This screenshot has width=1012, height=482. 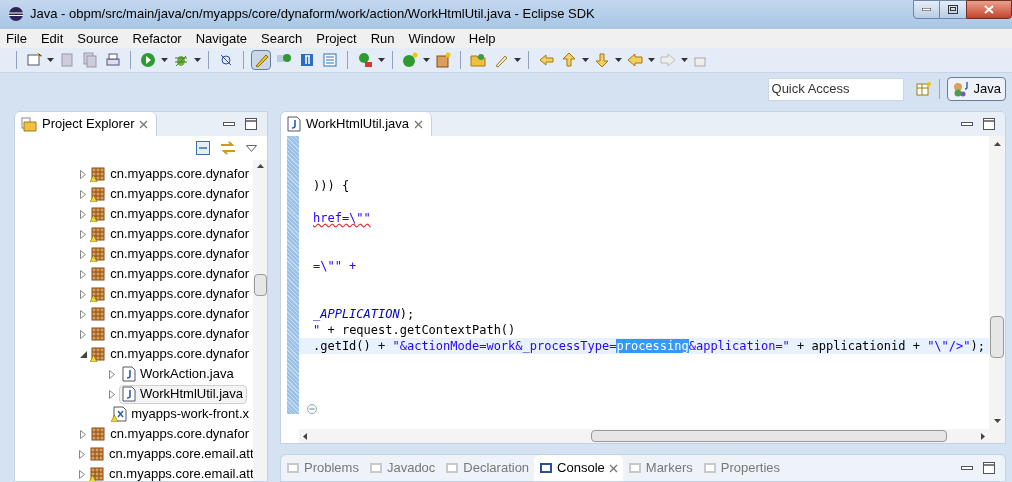 What do you see at coordinates (180, 414) in the screenshot?
I see `tree-item: myapps-work-front.x` at bounding box center [180, 414].